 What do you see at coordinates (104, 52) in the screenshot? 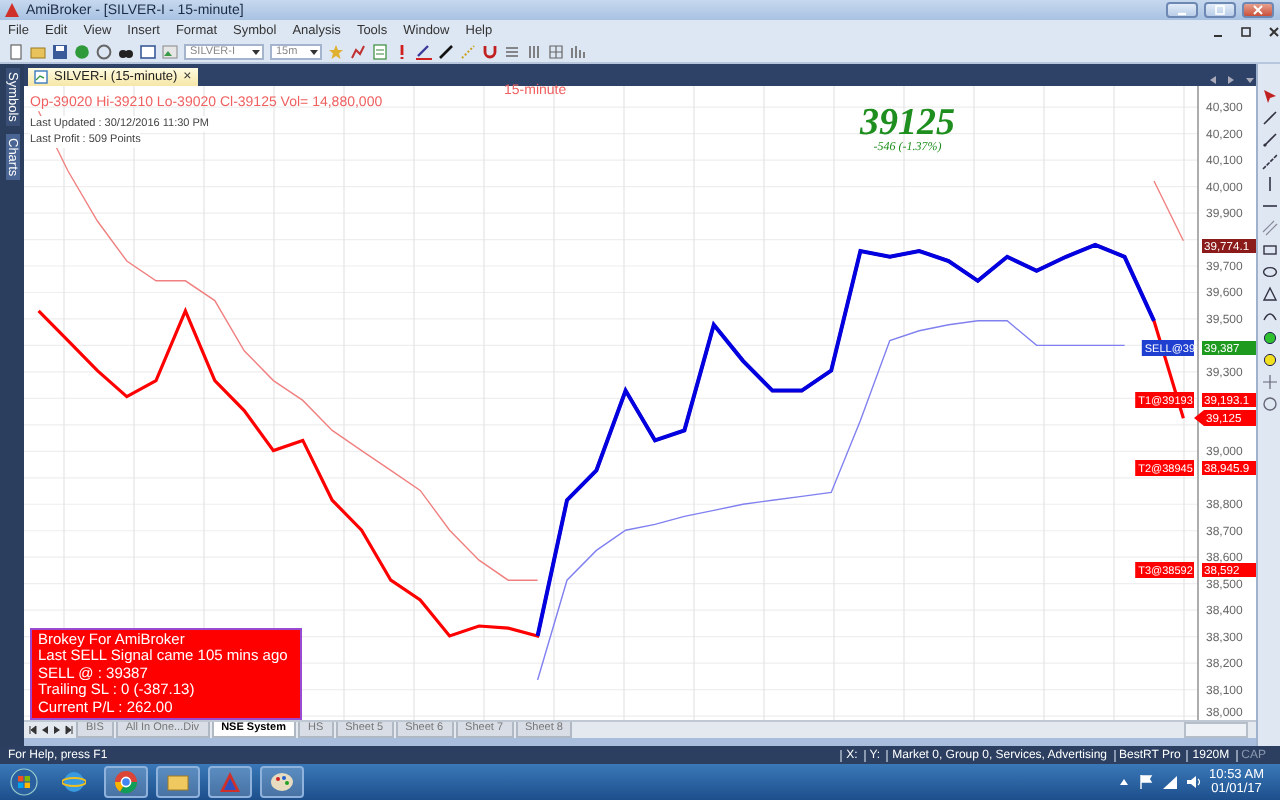
I see `ring-icon` at bounding box center [104, 52].